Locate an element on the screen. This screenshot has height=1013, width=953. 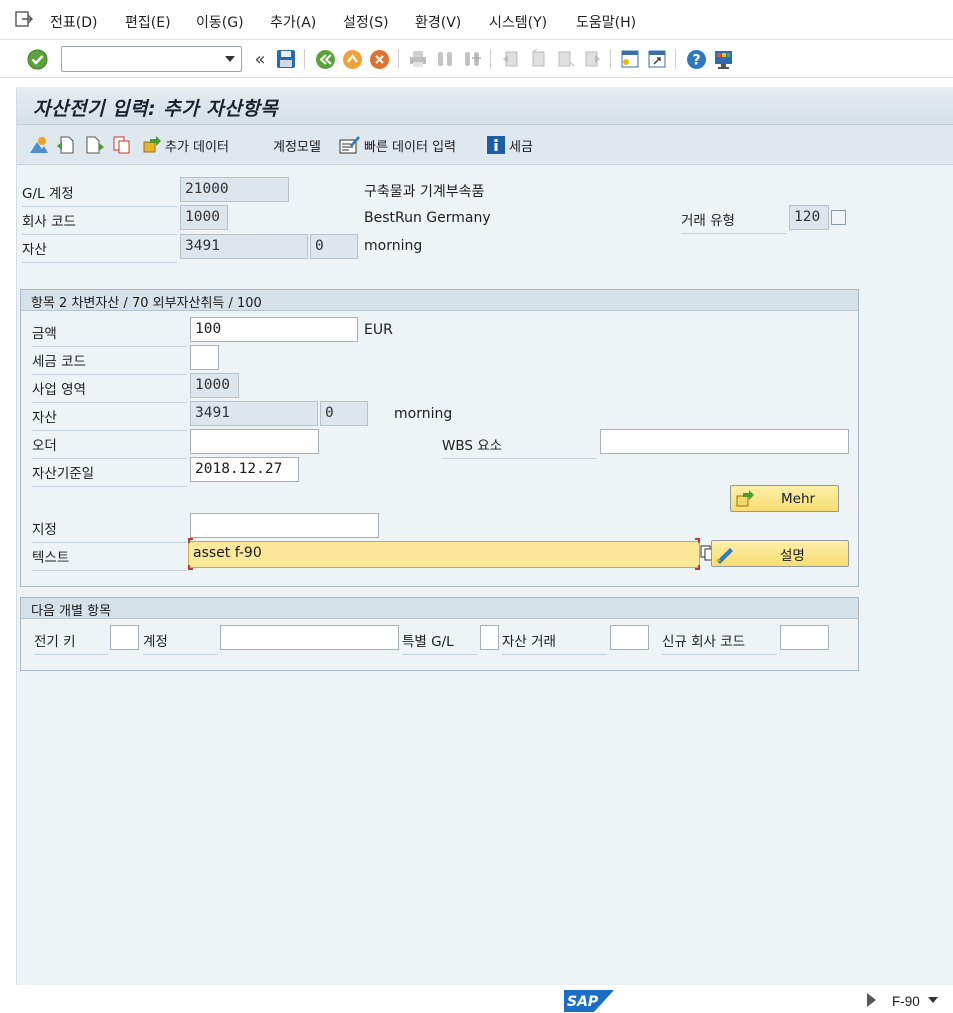
account-label: 계정 is located at coordinates (180, 642).